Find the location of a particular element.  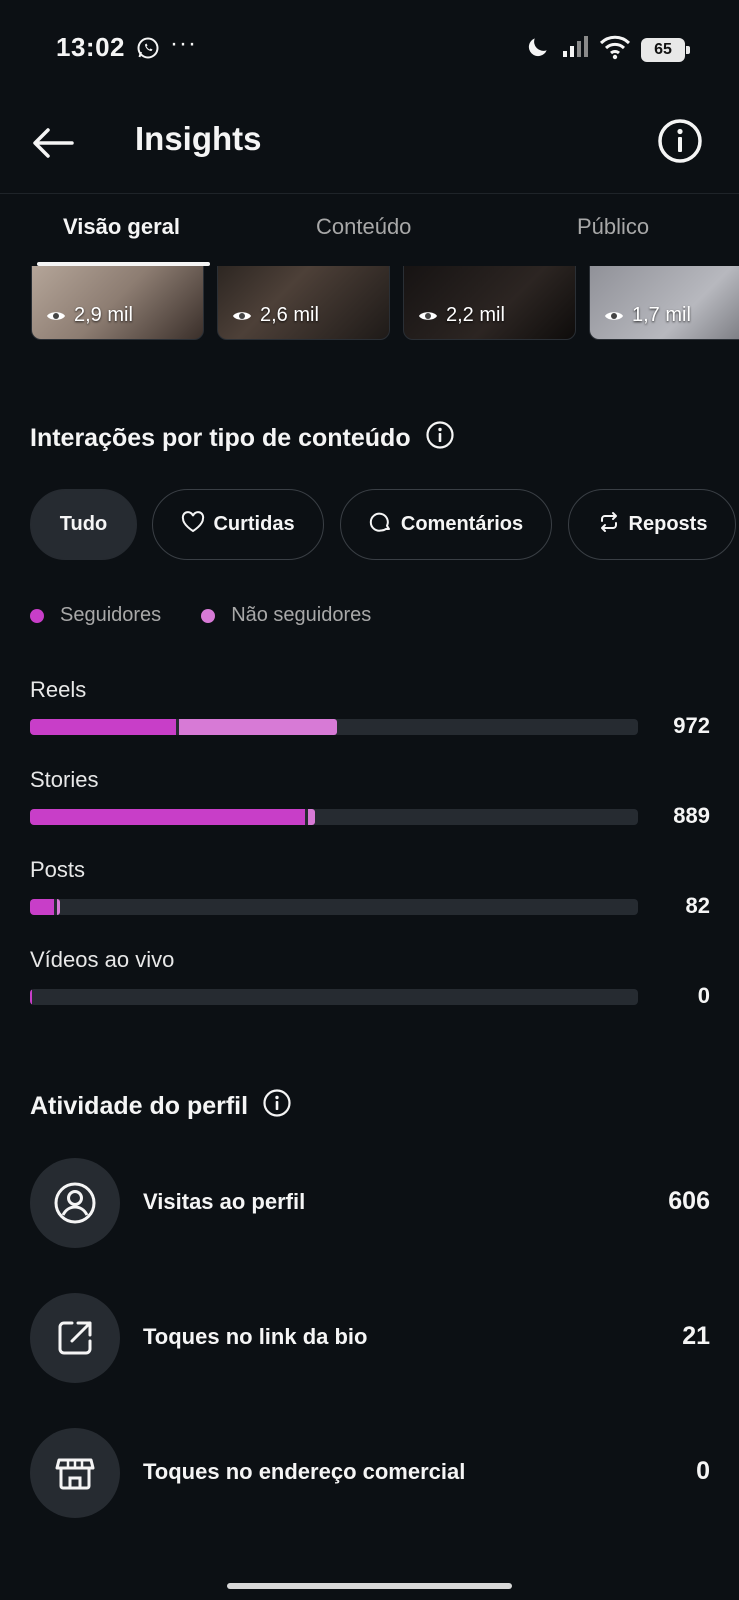

bar-row-reels: Reels 972 is located at coordinates (370, 717).